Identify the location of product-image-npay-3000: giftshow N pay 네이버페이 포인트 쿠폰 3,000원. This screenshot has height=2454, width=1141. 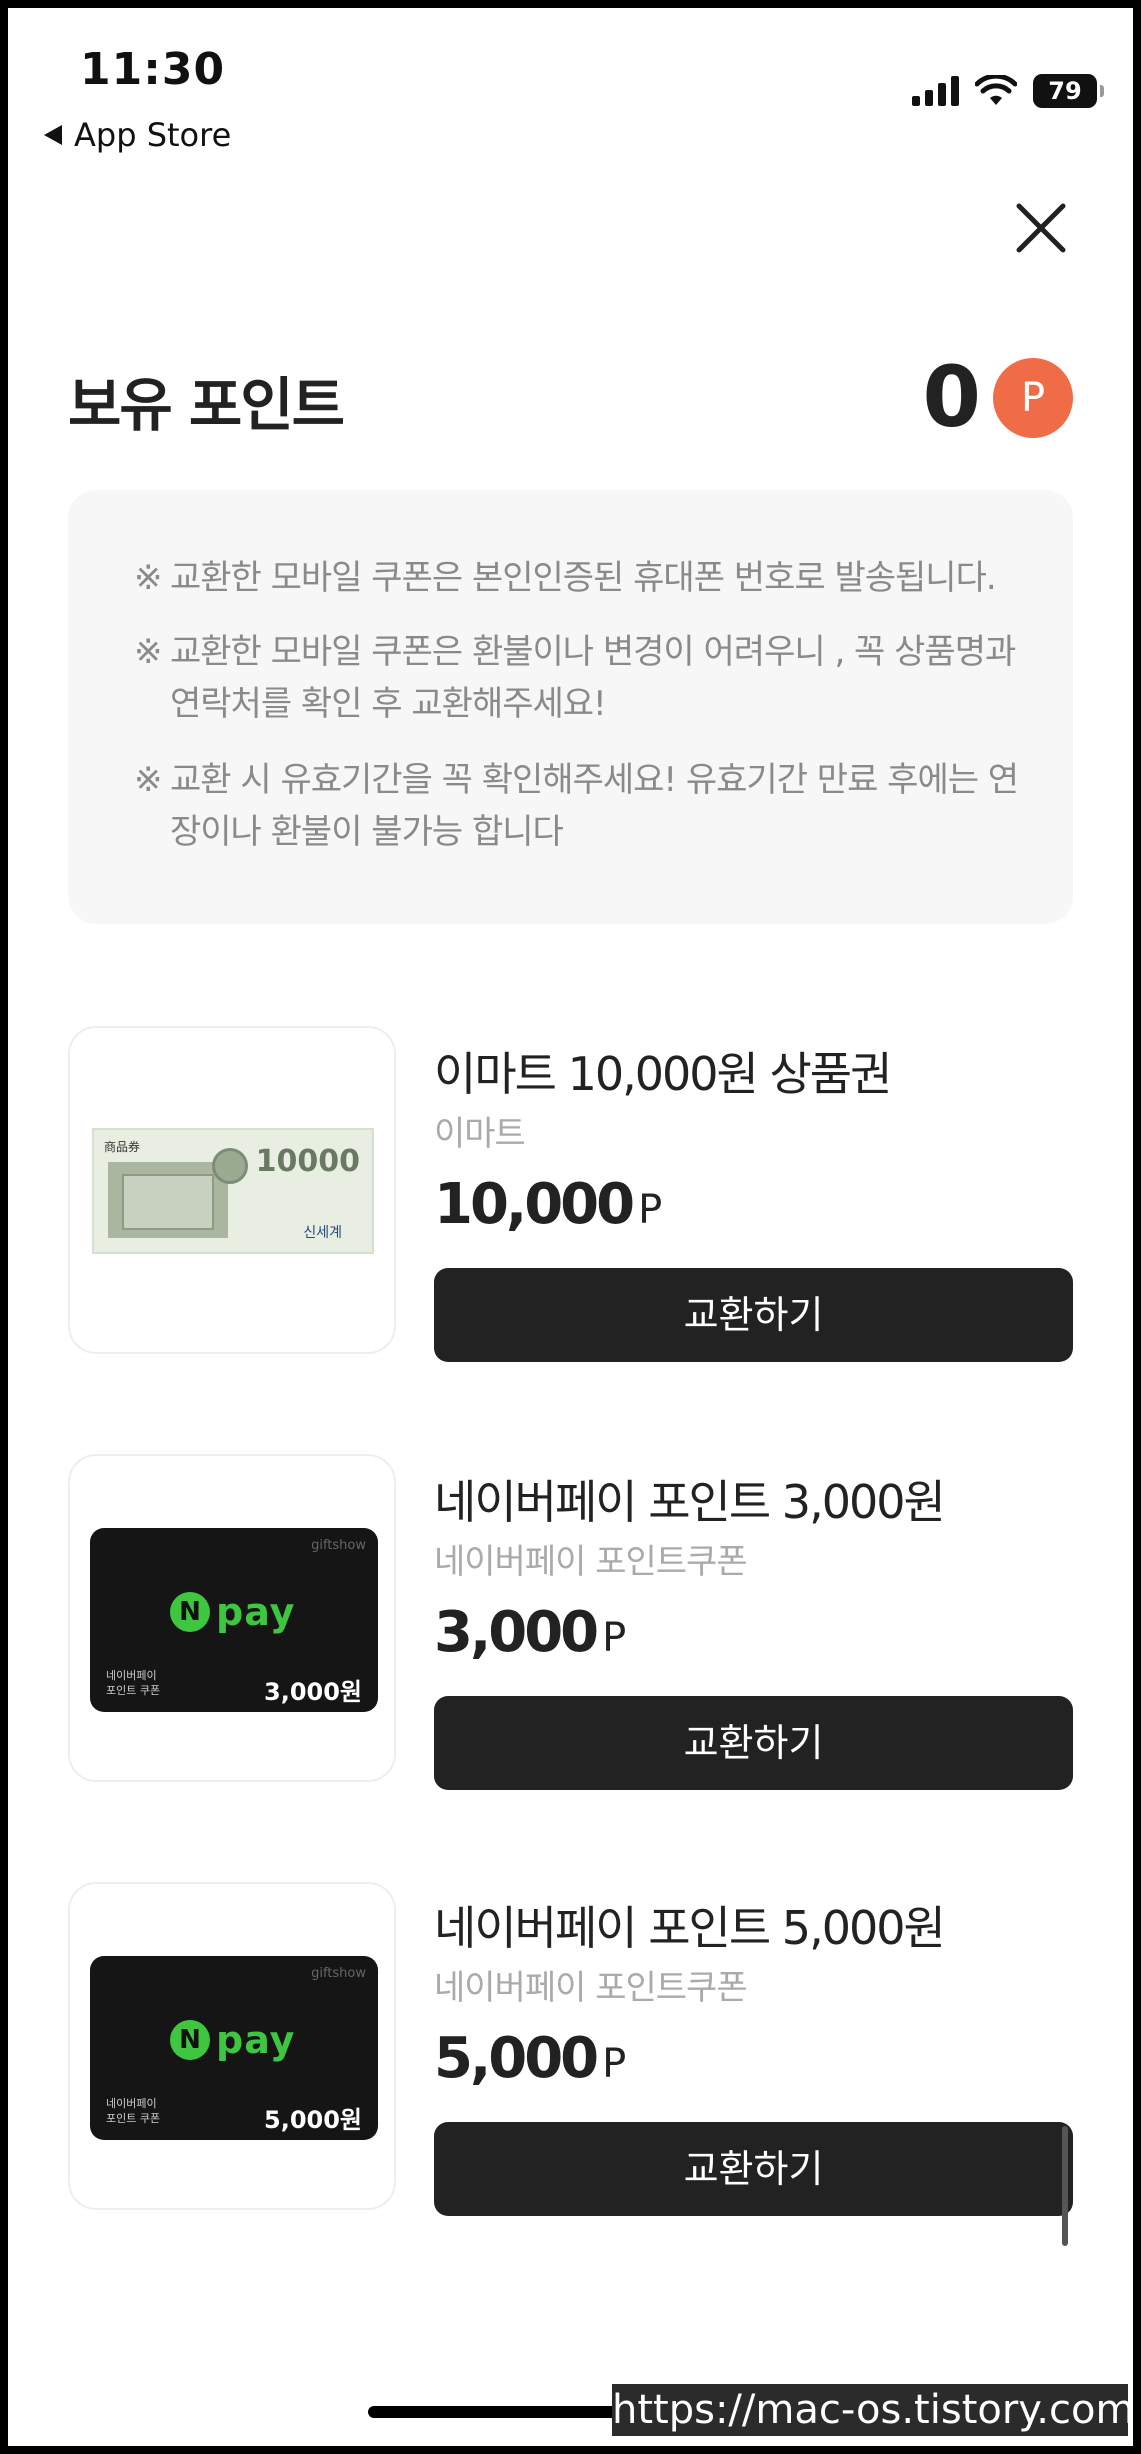
(232, 1618).